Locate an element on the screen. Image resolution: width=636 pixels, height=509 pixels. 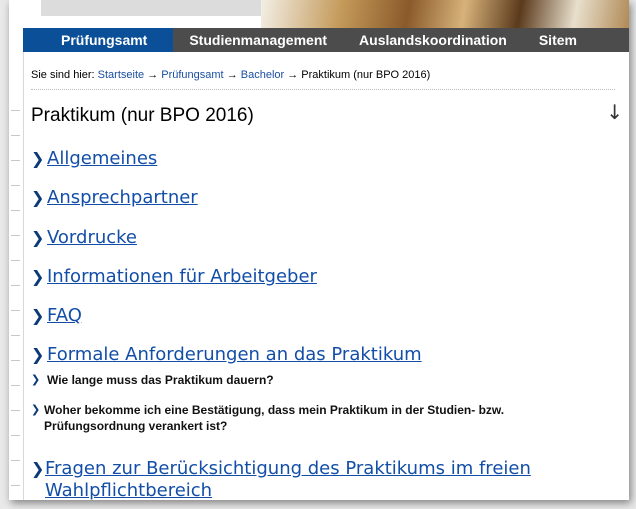
banner-photo is located at coordinates (445, 14).